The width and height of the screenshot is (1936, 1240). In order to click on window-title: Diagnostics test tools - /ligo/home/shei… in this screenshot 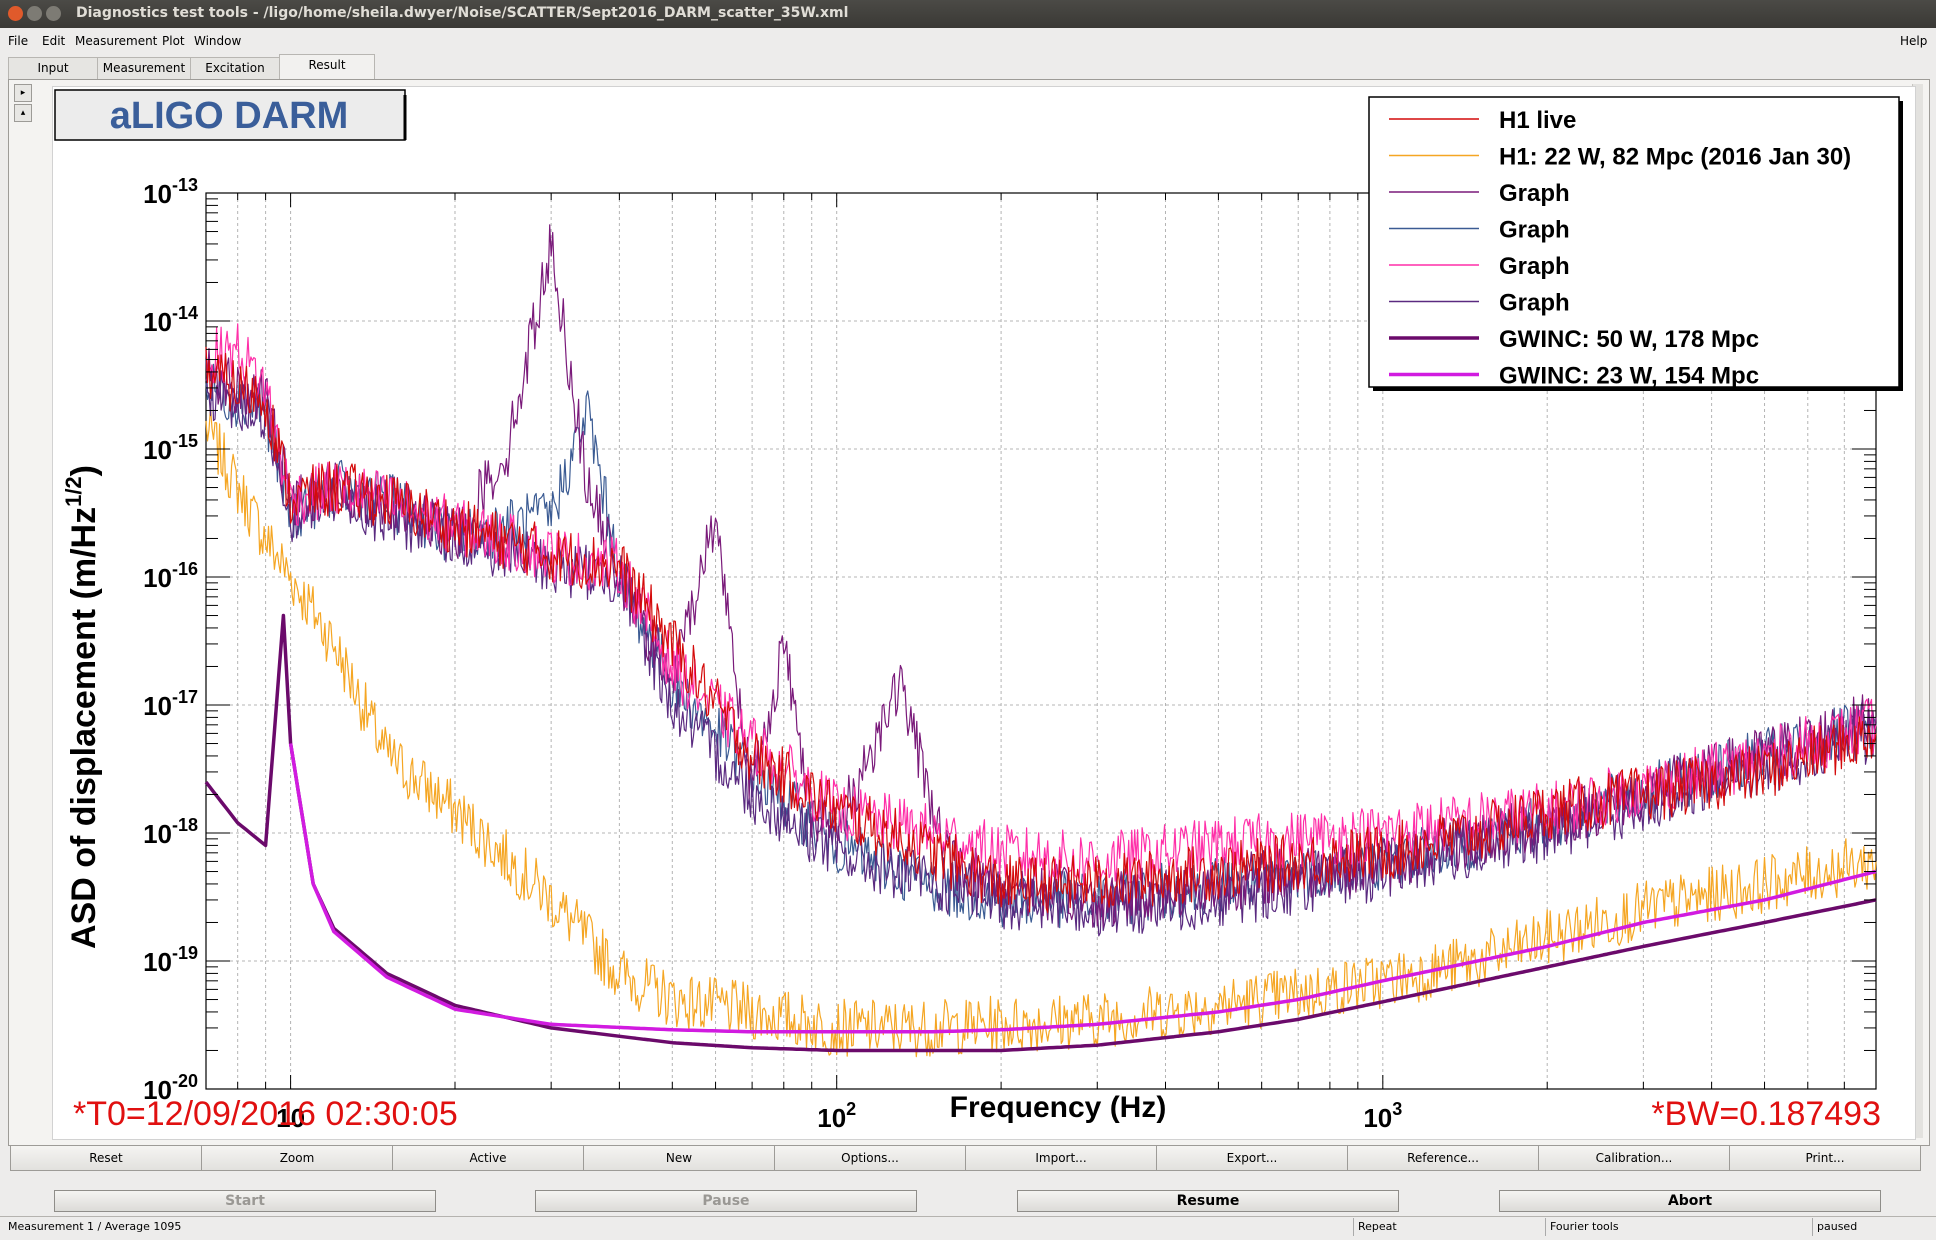, I will do `click(462, 13)`.